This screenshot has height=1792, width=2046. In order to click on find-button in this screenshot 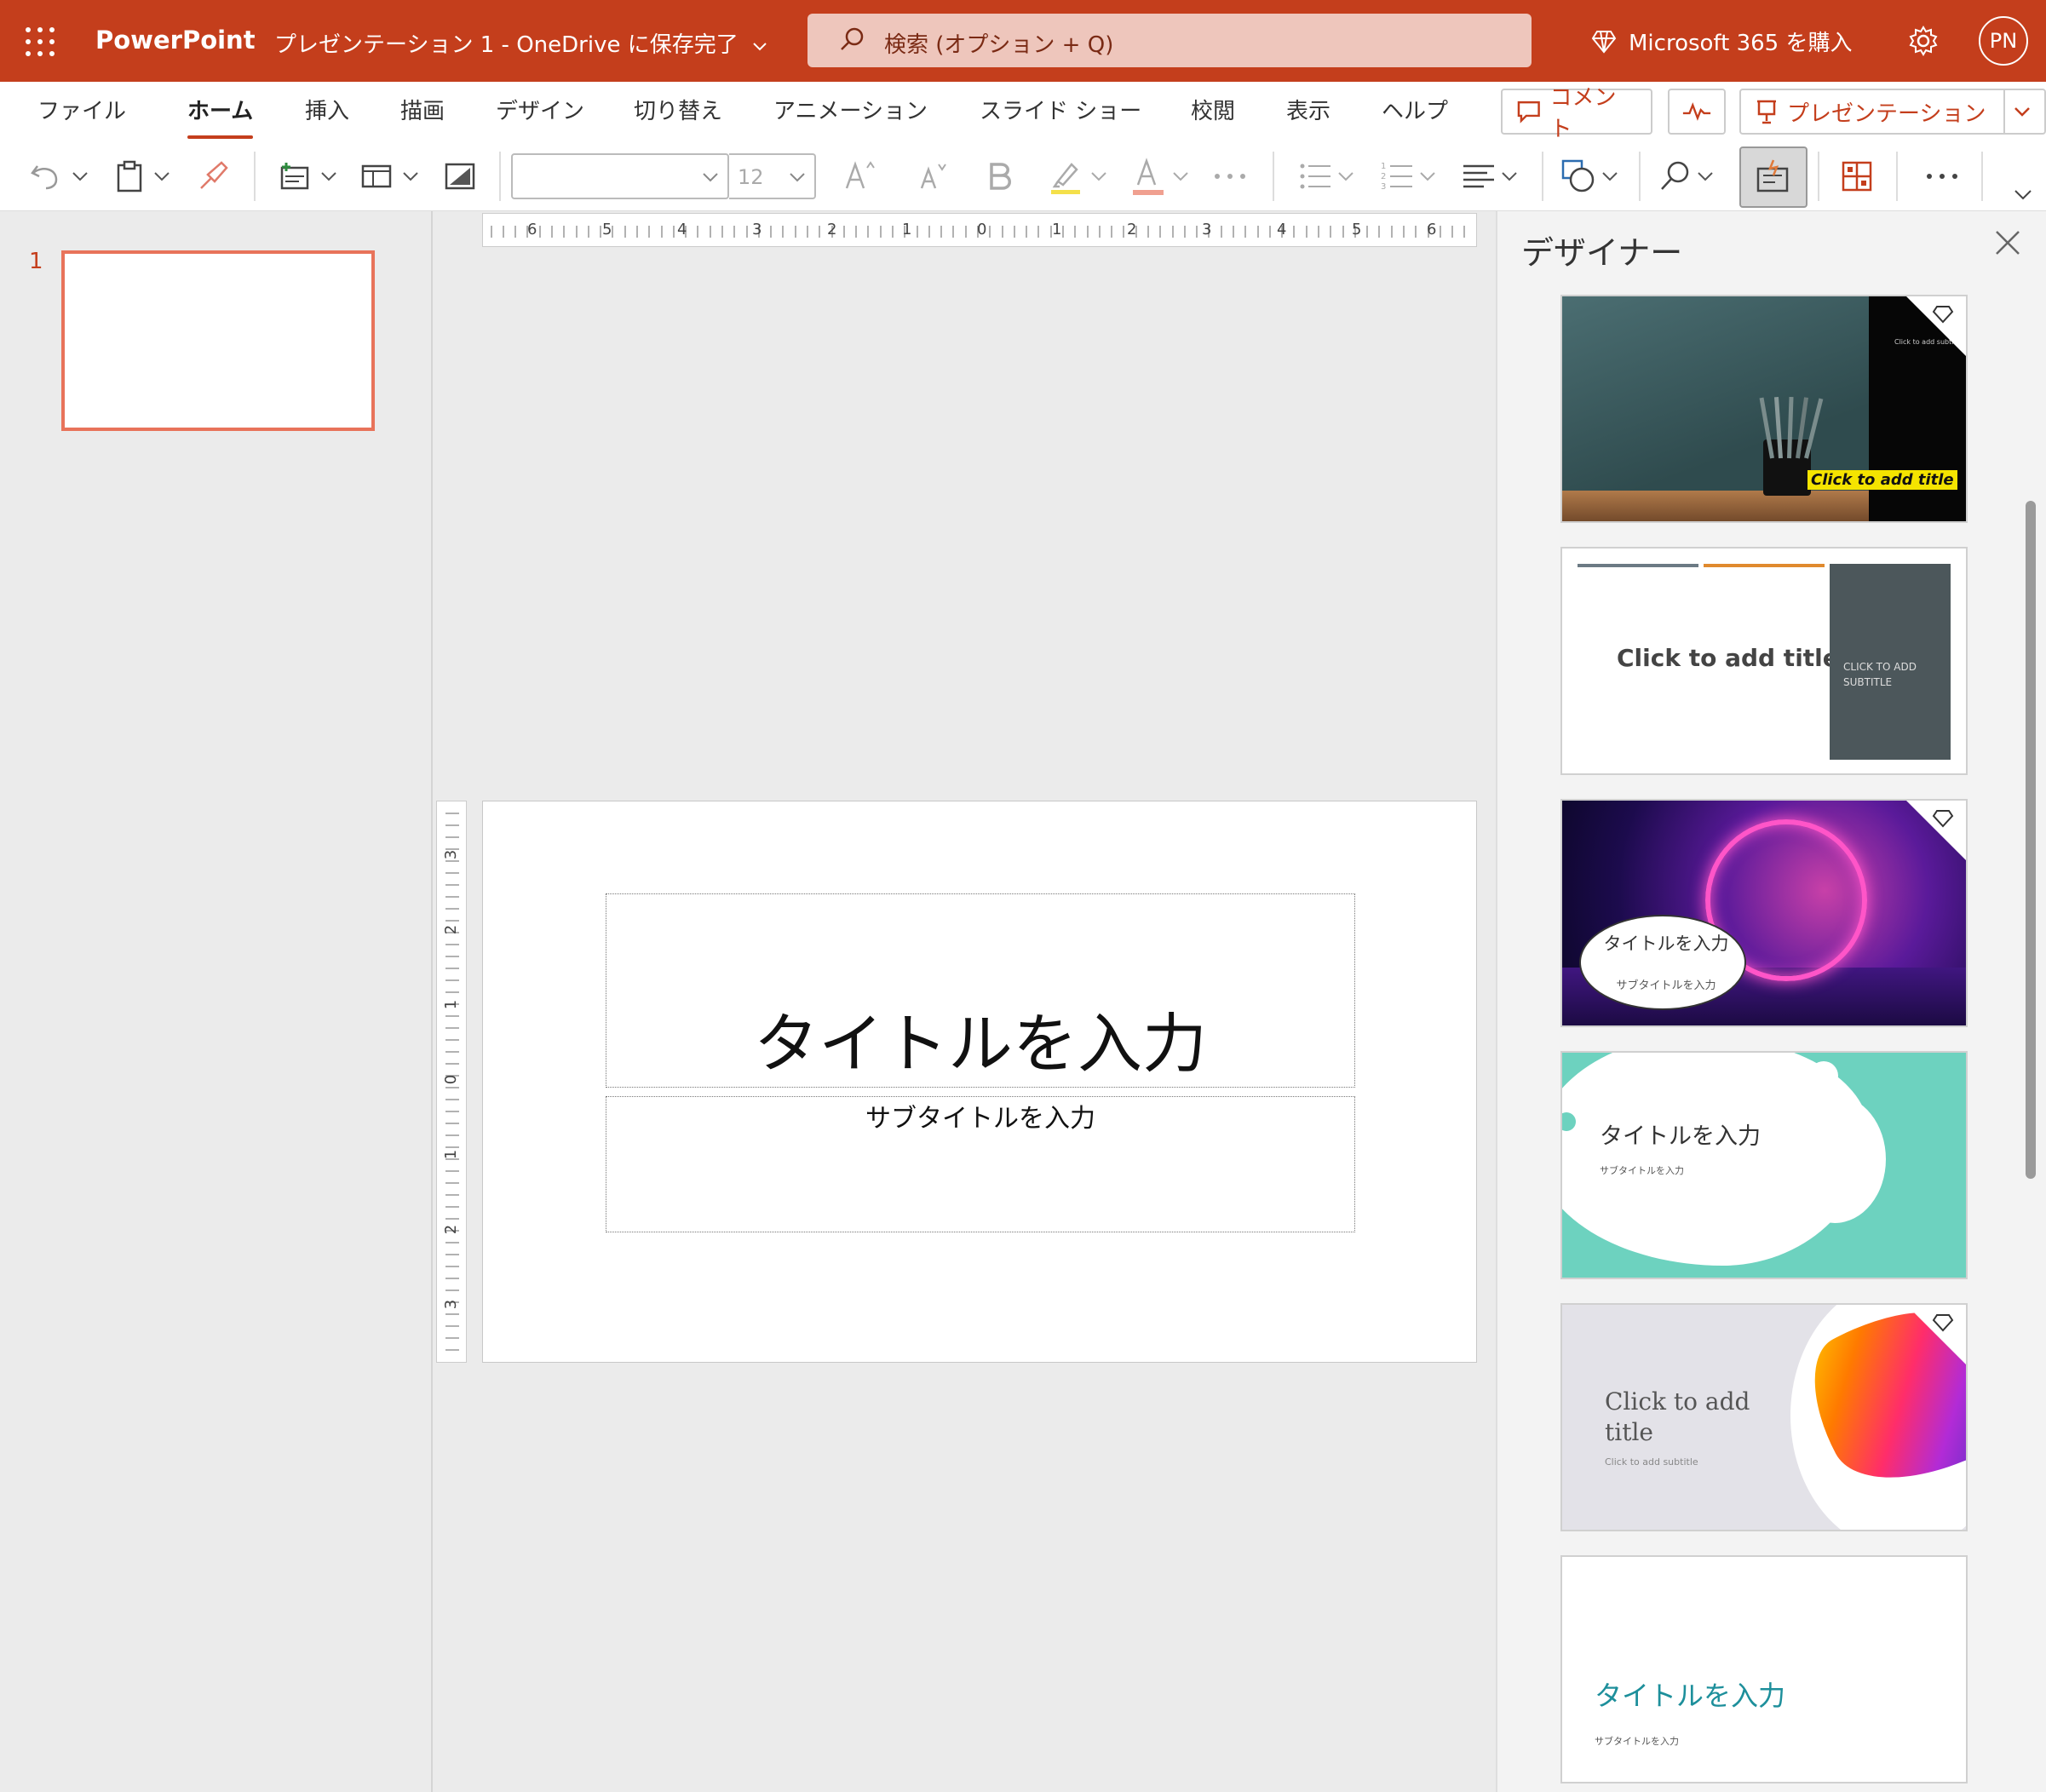, I will do `click(1686, 176)`.